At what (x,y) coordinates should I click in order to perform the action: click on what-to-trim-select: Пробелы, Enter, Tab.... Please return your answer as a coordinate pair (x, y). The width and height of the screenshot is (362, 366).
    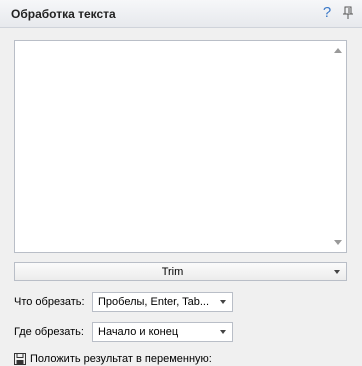
    Looking at the image, I should click on (162, 302).